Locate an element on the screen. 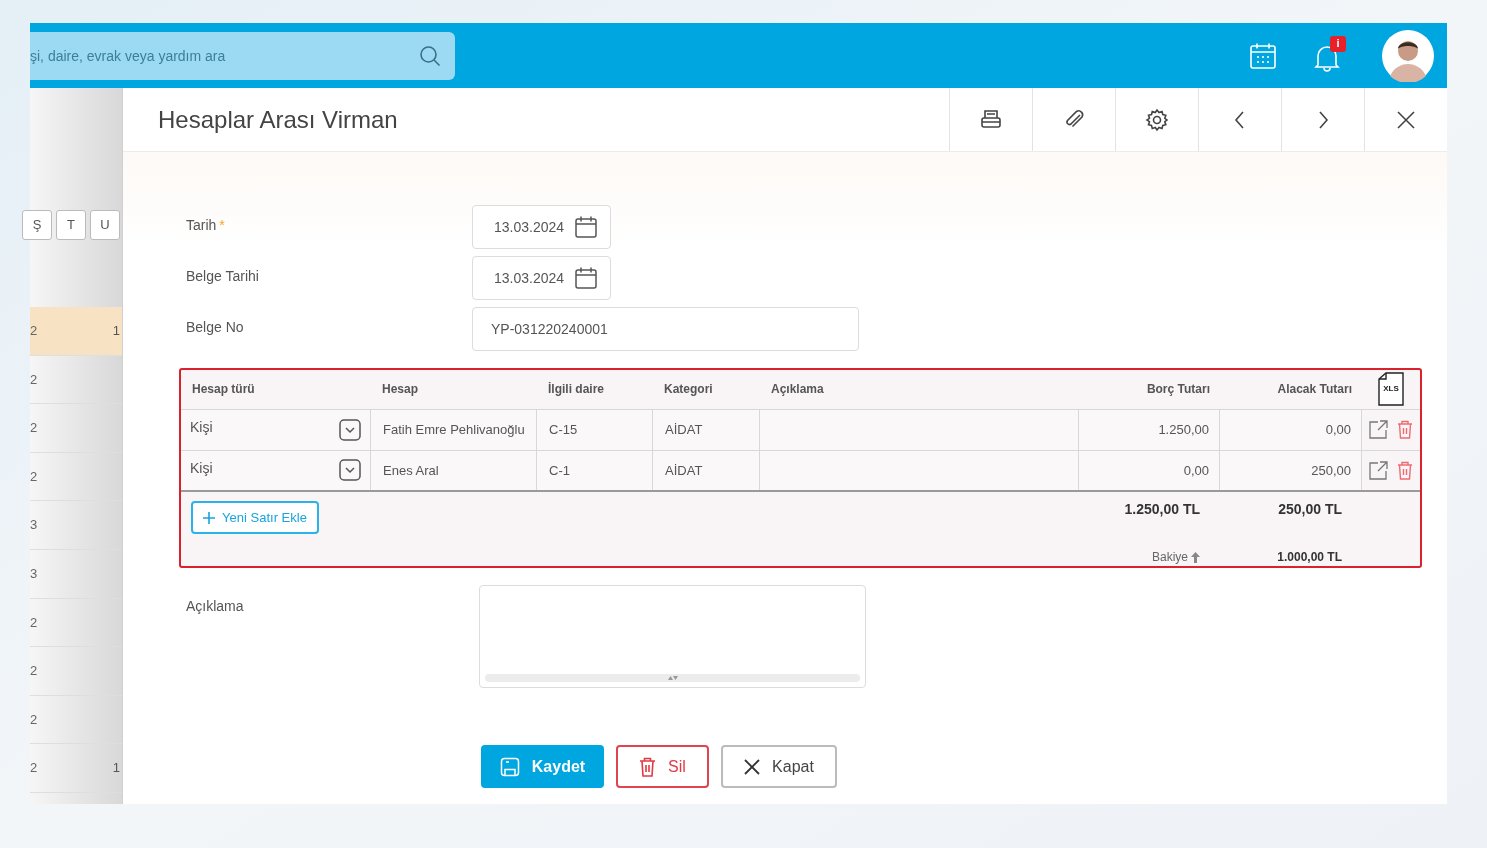 The width and height of the screenshot is (1487, 848). xls-export-button: XLS is located at coordinates (1391, 389).